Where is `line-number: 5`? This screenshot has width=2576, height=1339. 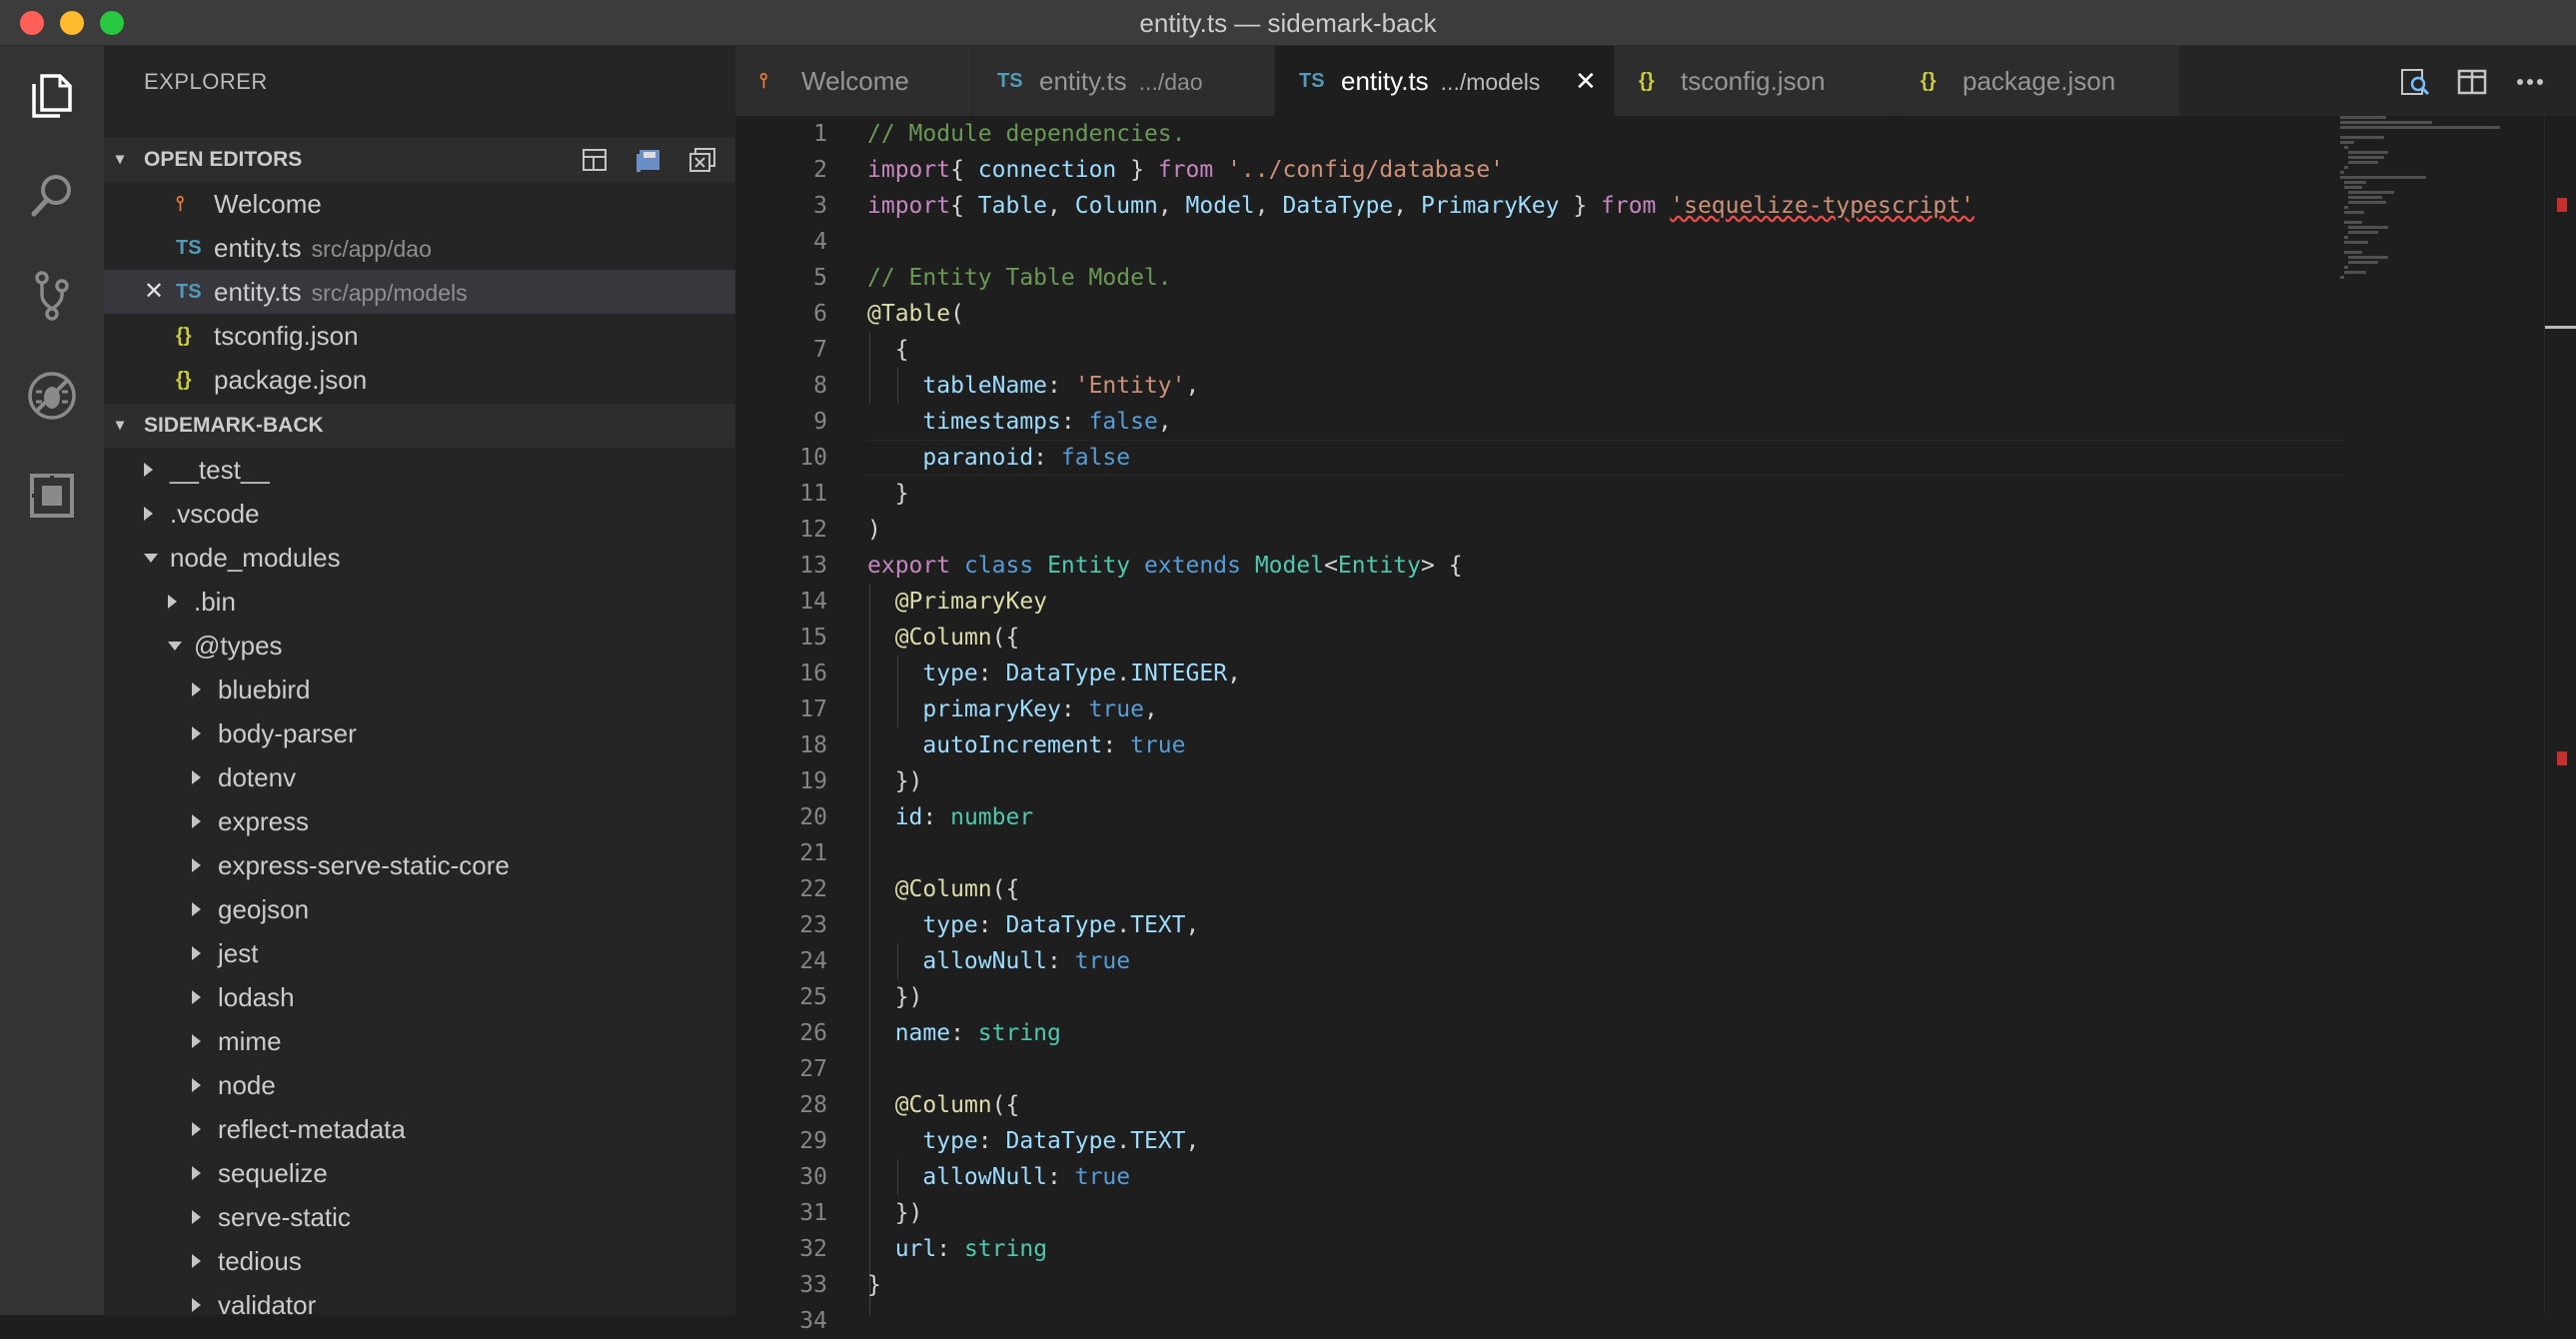
line-number: 5 is located at coordinates (820, 278).